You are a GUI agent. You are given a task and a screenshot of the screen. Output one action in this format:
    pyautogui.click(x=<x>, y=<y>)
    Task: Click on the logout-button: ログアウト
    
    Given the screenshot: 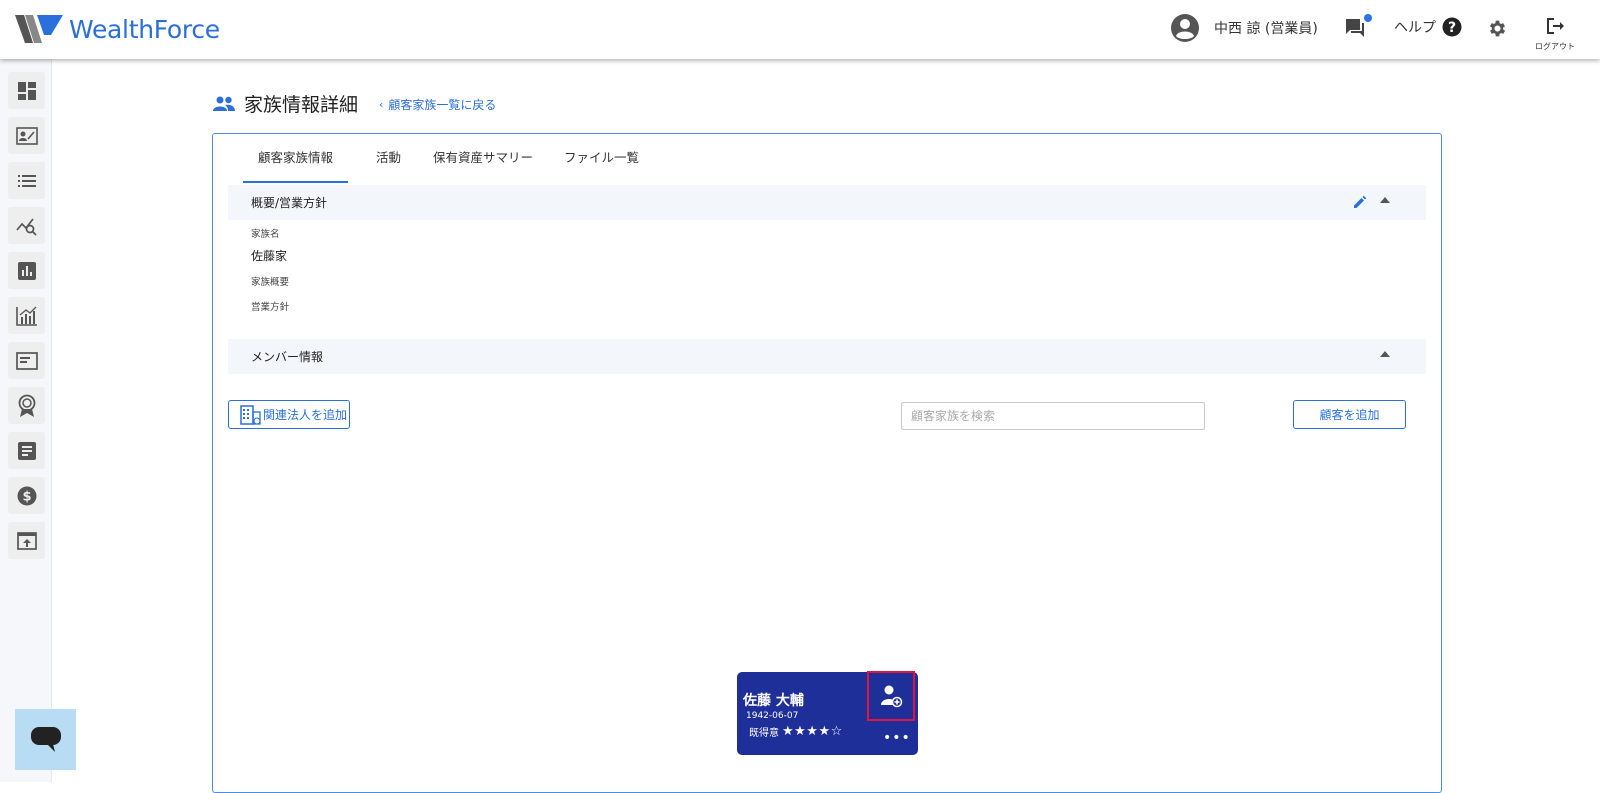 What is the action you would take?
    pyautogui.click(x=1555, y=34)
    